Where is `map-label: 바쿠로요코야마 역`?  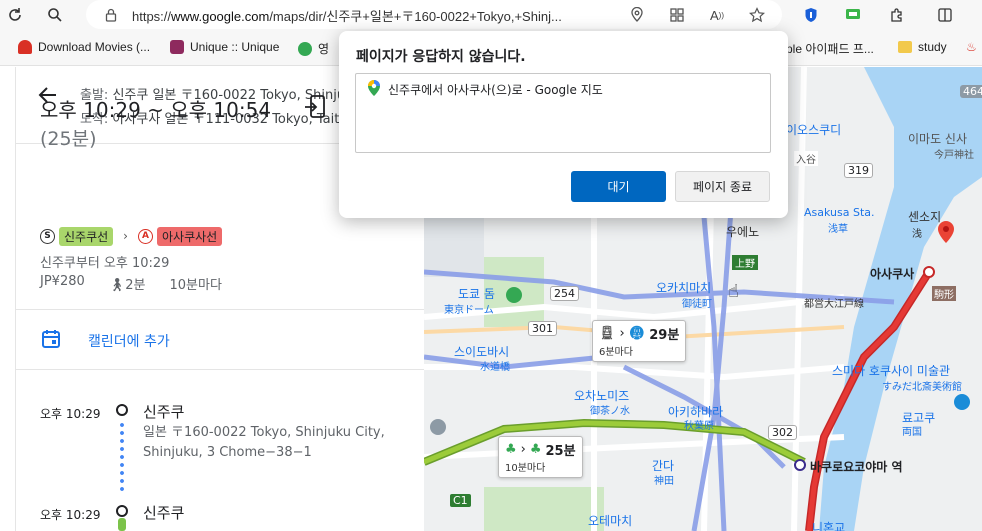 map-label: 바쿠로요코야마 역 is located at coordinates (856, 467).